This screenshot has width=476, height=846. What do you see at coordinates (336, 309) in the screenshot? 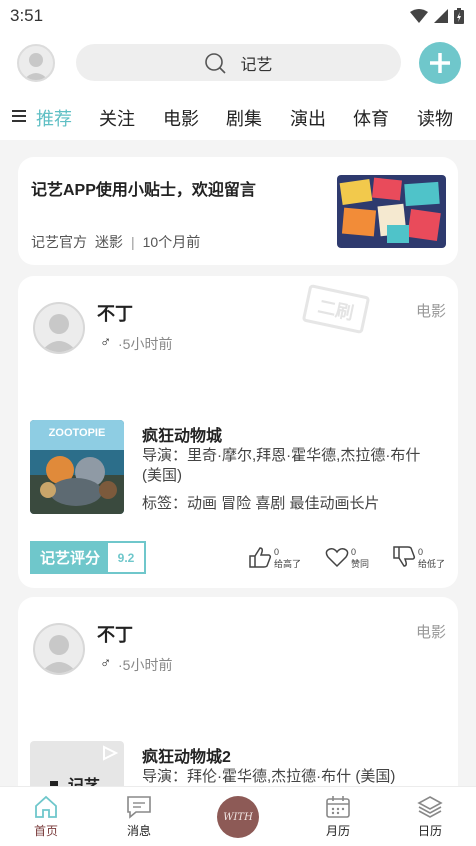
I see `rewatch-stamp: 二刷` at bounding box center [336, 309].